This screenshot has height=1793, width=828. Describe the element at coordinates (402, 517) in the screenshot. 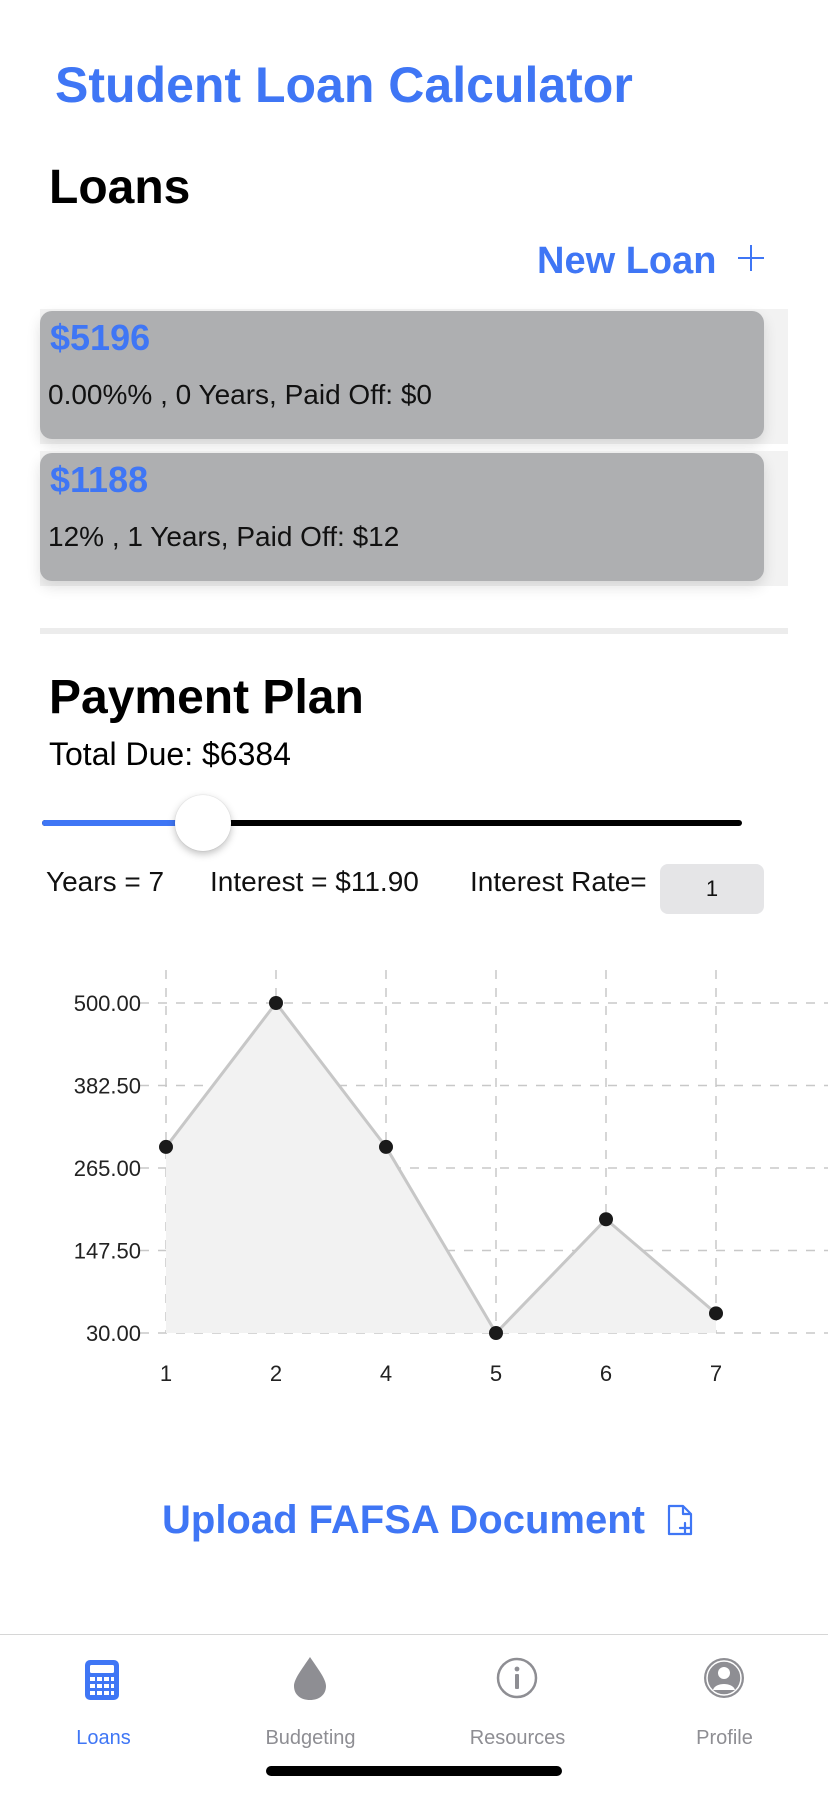

I see `loan-card: $1188 12% , 1 Years, Paid Off: $12` at that location.